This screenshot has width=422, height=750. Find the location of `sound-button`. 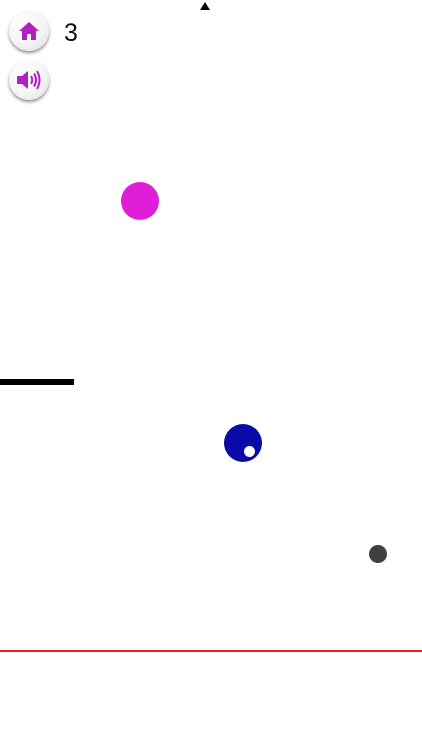

sound-button is located at coordinates (29, 80).